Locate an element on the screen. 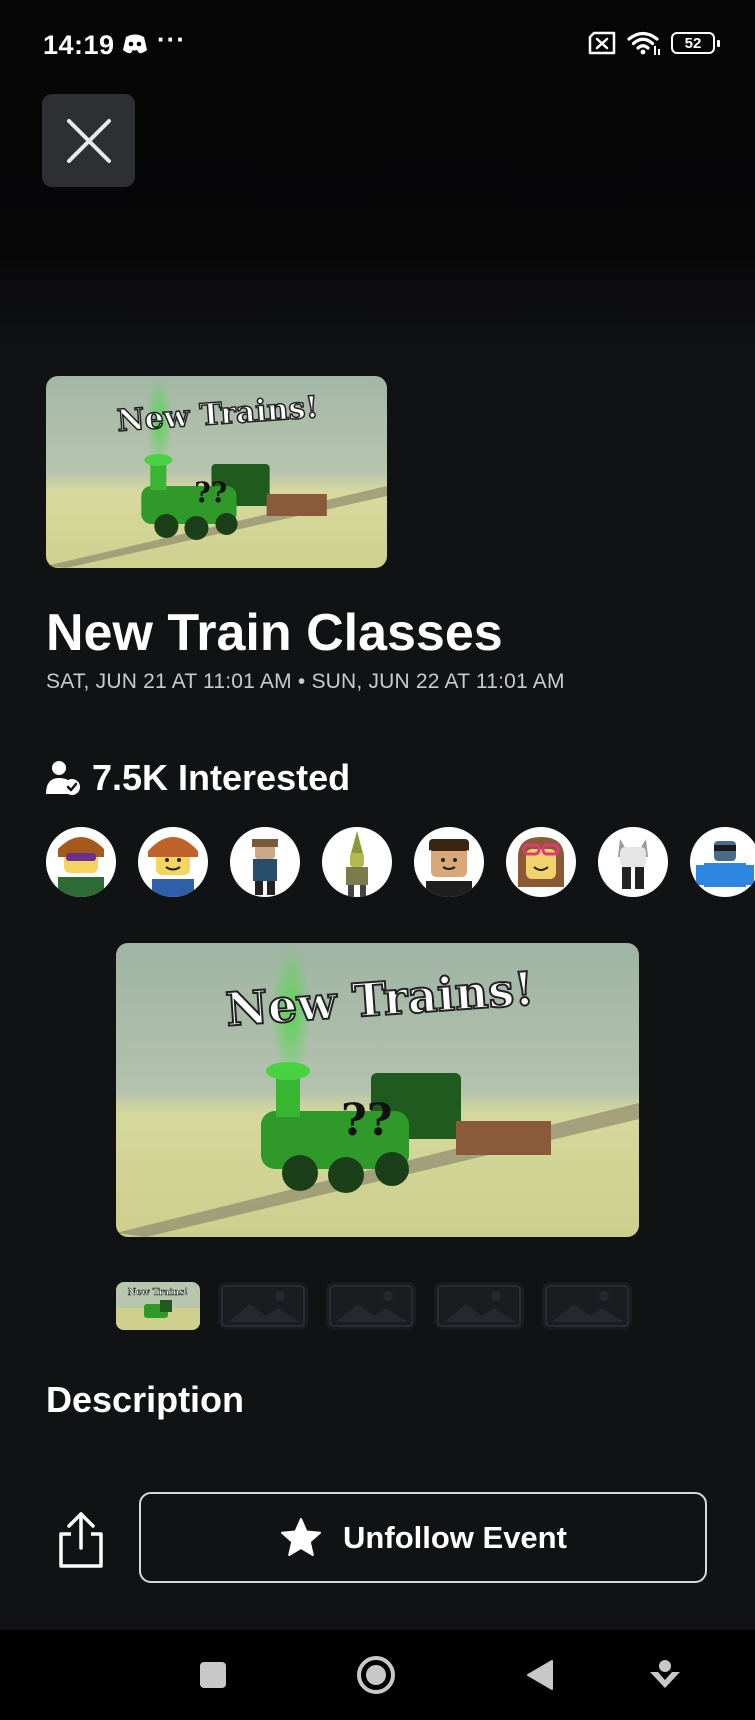  recents-icon is located at coordinates (213, 1675).